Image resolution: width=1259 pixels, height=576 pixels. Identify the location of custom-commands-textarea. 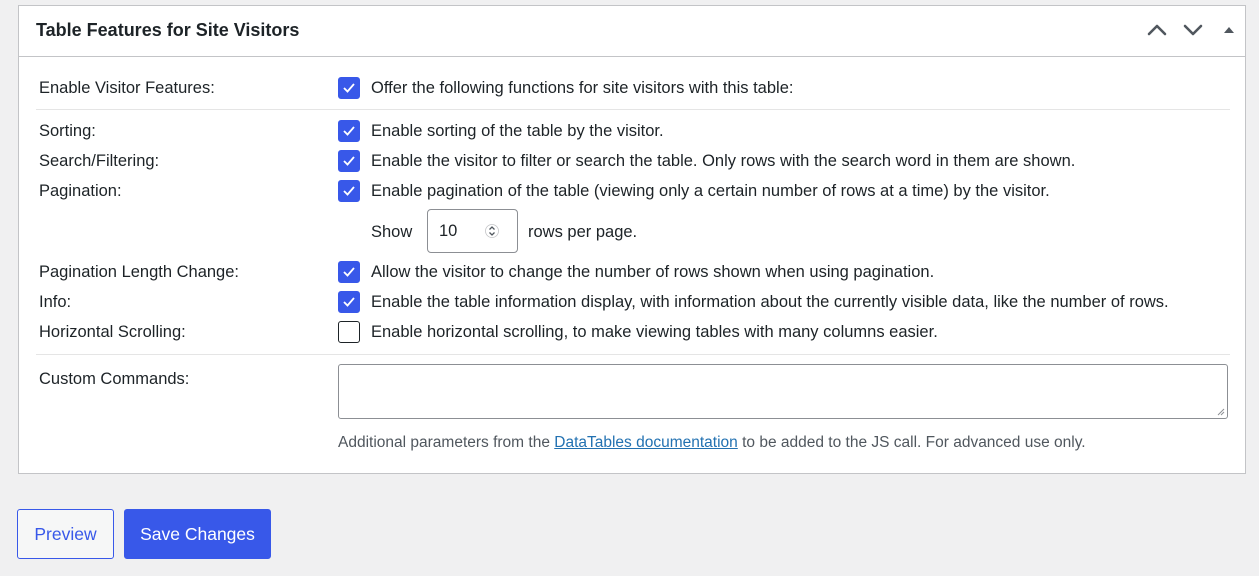
(783, 391).